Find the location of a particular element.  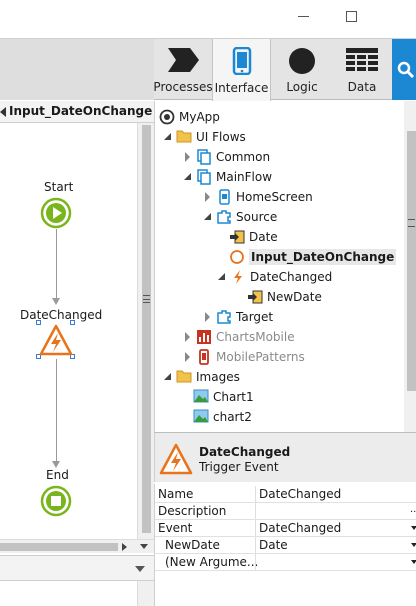

tree-item-label: Images is located at coordinates (218, 377).